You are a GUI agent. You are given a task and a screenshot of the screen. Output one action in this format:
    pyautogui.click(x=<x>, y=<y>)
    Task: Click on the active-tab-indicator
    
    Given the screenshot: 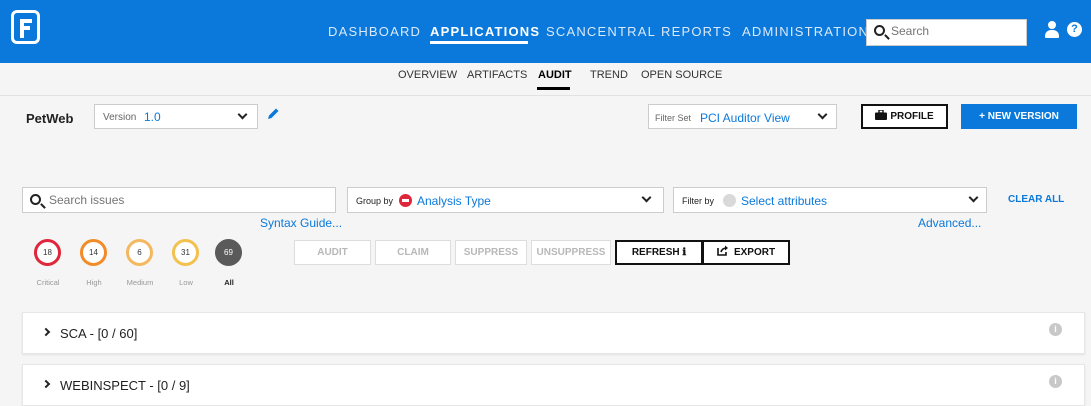 What is the action you would take?
    pyautogui.click(x=553, y=88)
    